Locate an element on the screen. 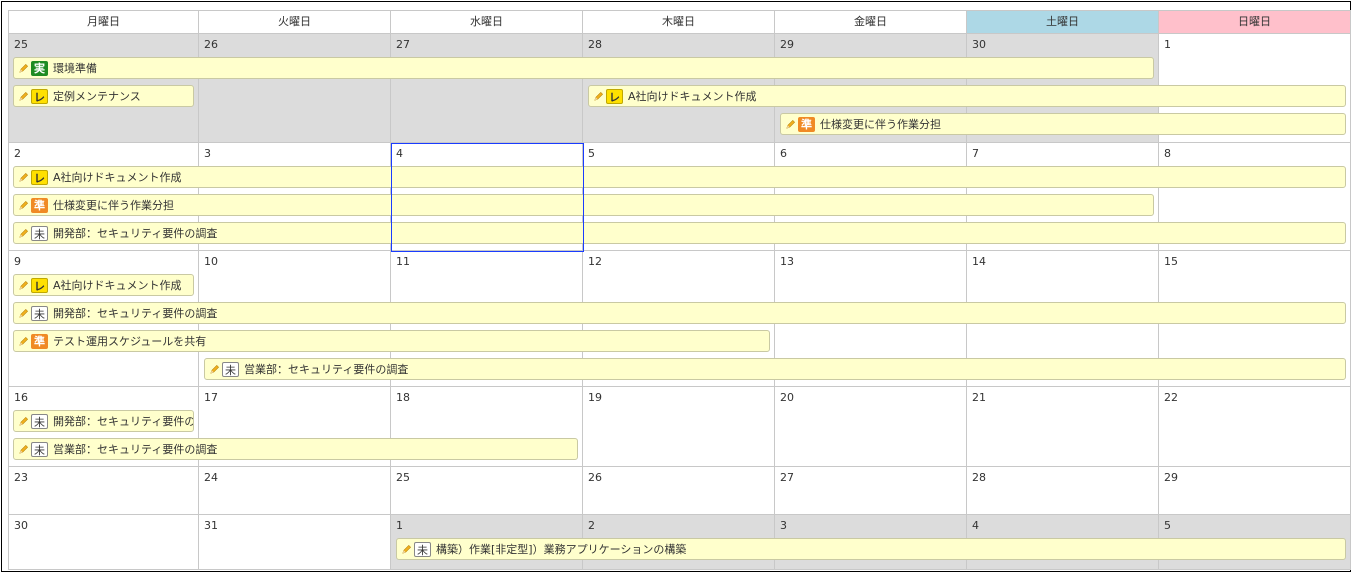  day-number: 6 is located at coordinates (783, 153).